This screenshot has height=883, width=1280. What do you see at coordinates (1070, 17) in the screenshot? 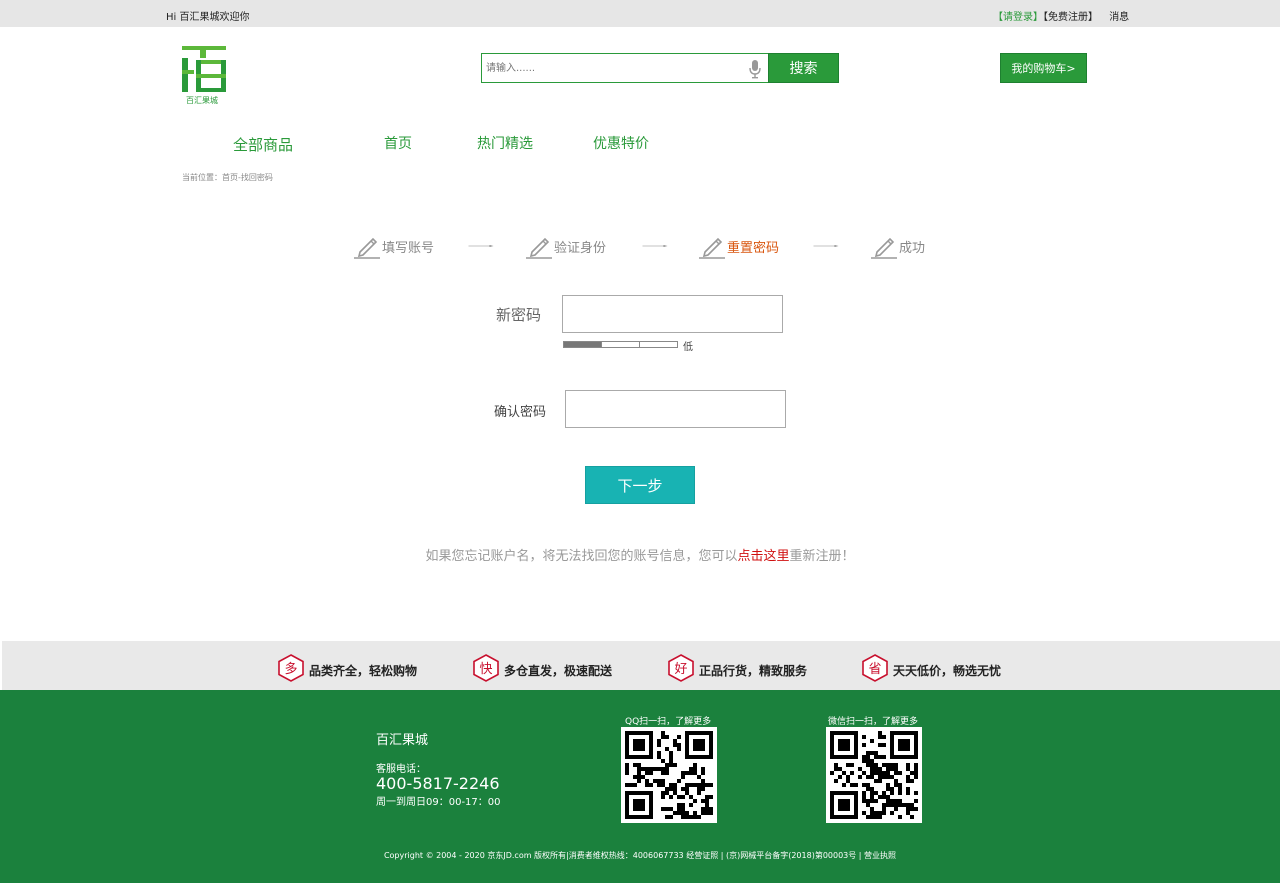
I see `register-link: 【免费注册】` at bounding box center [1070, 17].